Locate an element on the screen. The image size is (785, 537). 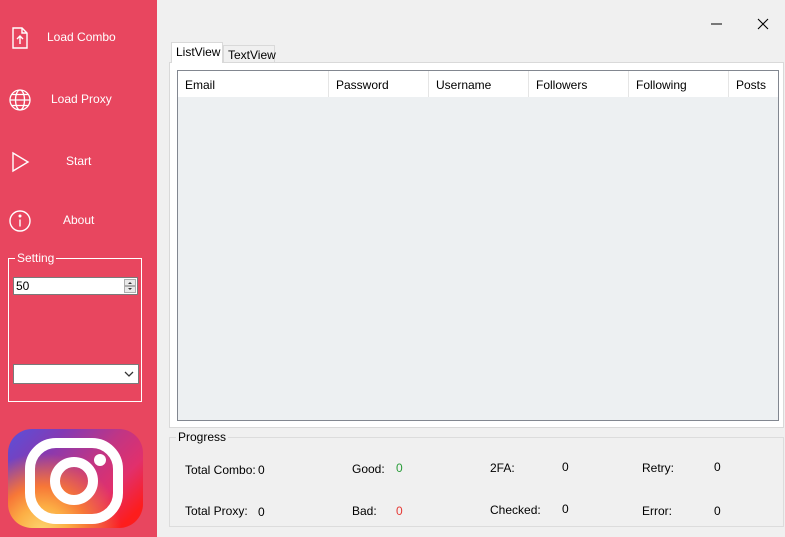
caret-down-icon is located at coordinates (130, 289).